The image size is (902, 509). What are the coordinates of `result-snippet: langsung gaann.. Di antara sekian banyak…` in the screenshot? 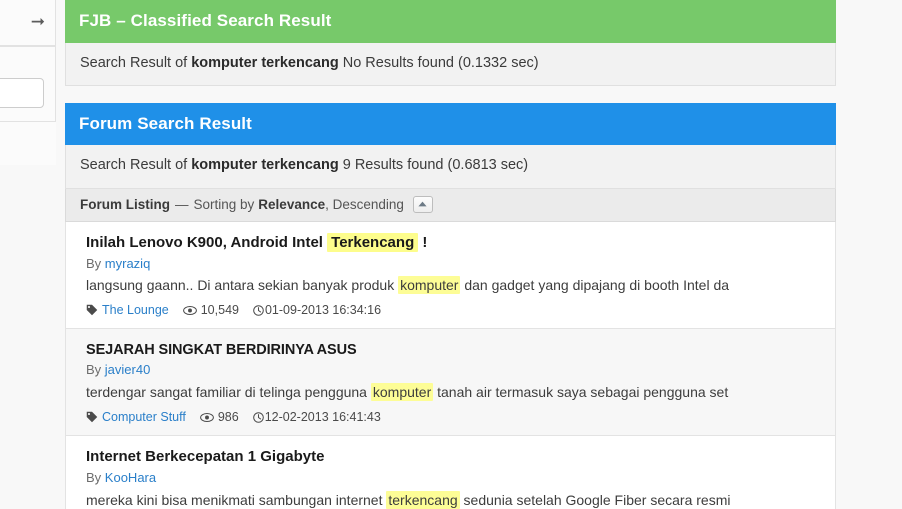 It's located at (408, 285).